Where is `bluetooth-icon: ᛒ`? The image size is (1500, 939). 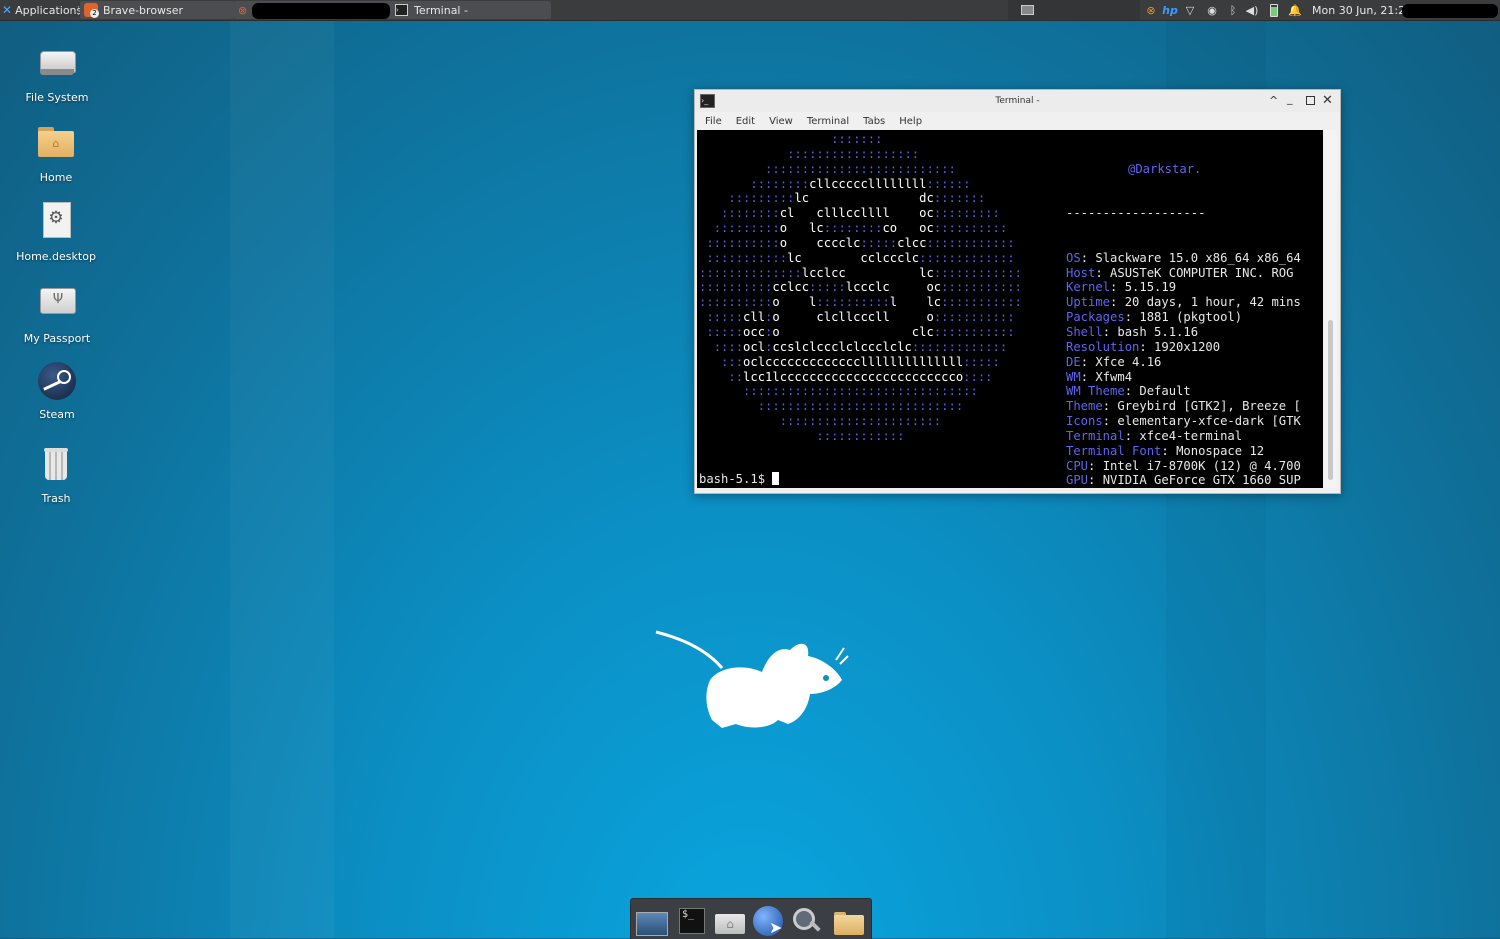 bluetooth-icon: ᛒ is located at coordinates (1233, 10).